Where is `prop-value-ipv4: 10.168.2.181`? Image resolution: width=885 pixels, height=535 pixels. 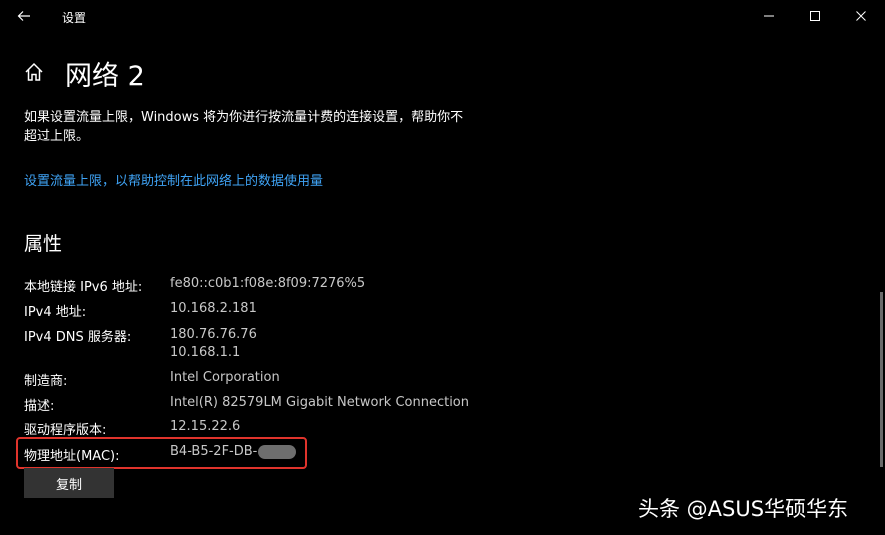
prop-value-ipv4: 10.168.2.181 is located at coordinates (213, 308).